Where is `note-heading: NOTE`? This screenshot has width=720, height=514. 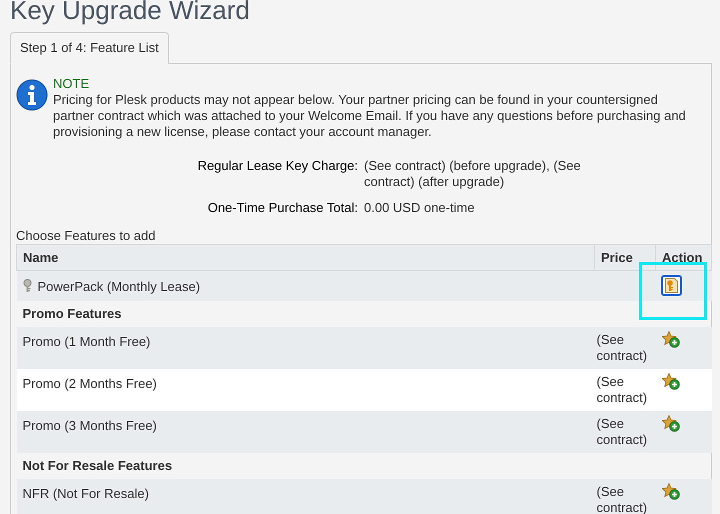 note-heading: NOTE is located at coordinates (71, 84).